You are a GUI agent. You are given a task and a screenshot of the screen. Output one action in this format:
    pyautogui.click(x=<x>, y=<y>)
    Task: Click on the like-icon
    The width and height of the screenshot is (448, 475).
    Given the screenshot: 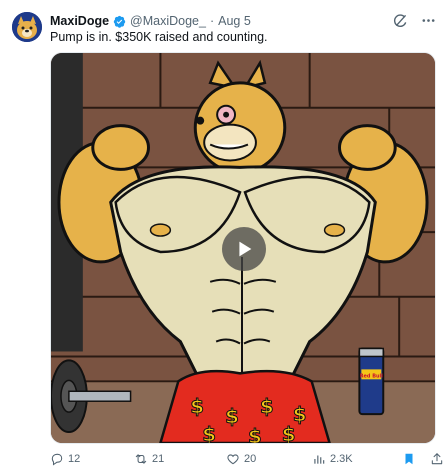 What is the action you would take?
    pyautogui.click(x=233, y=459)
    